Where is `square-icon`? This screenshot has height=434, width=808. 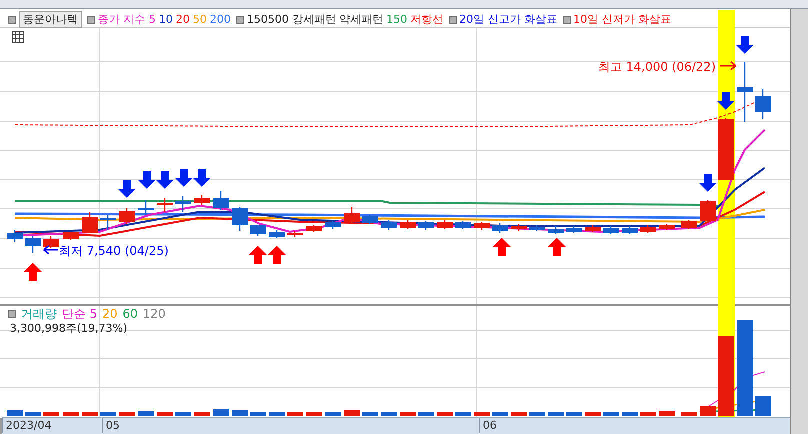
square-icon is located at coordinates (12, 314).